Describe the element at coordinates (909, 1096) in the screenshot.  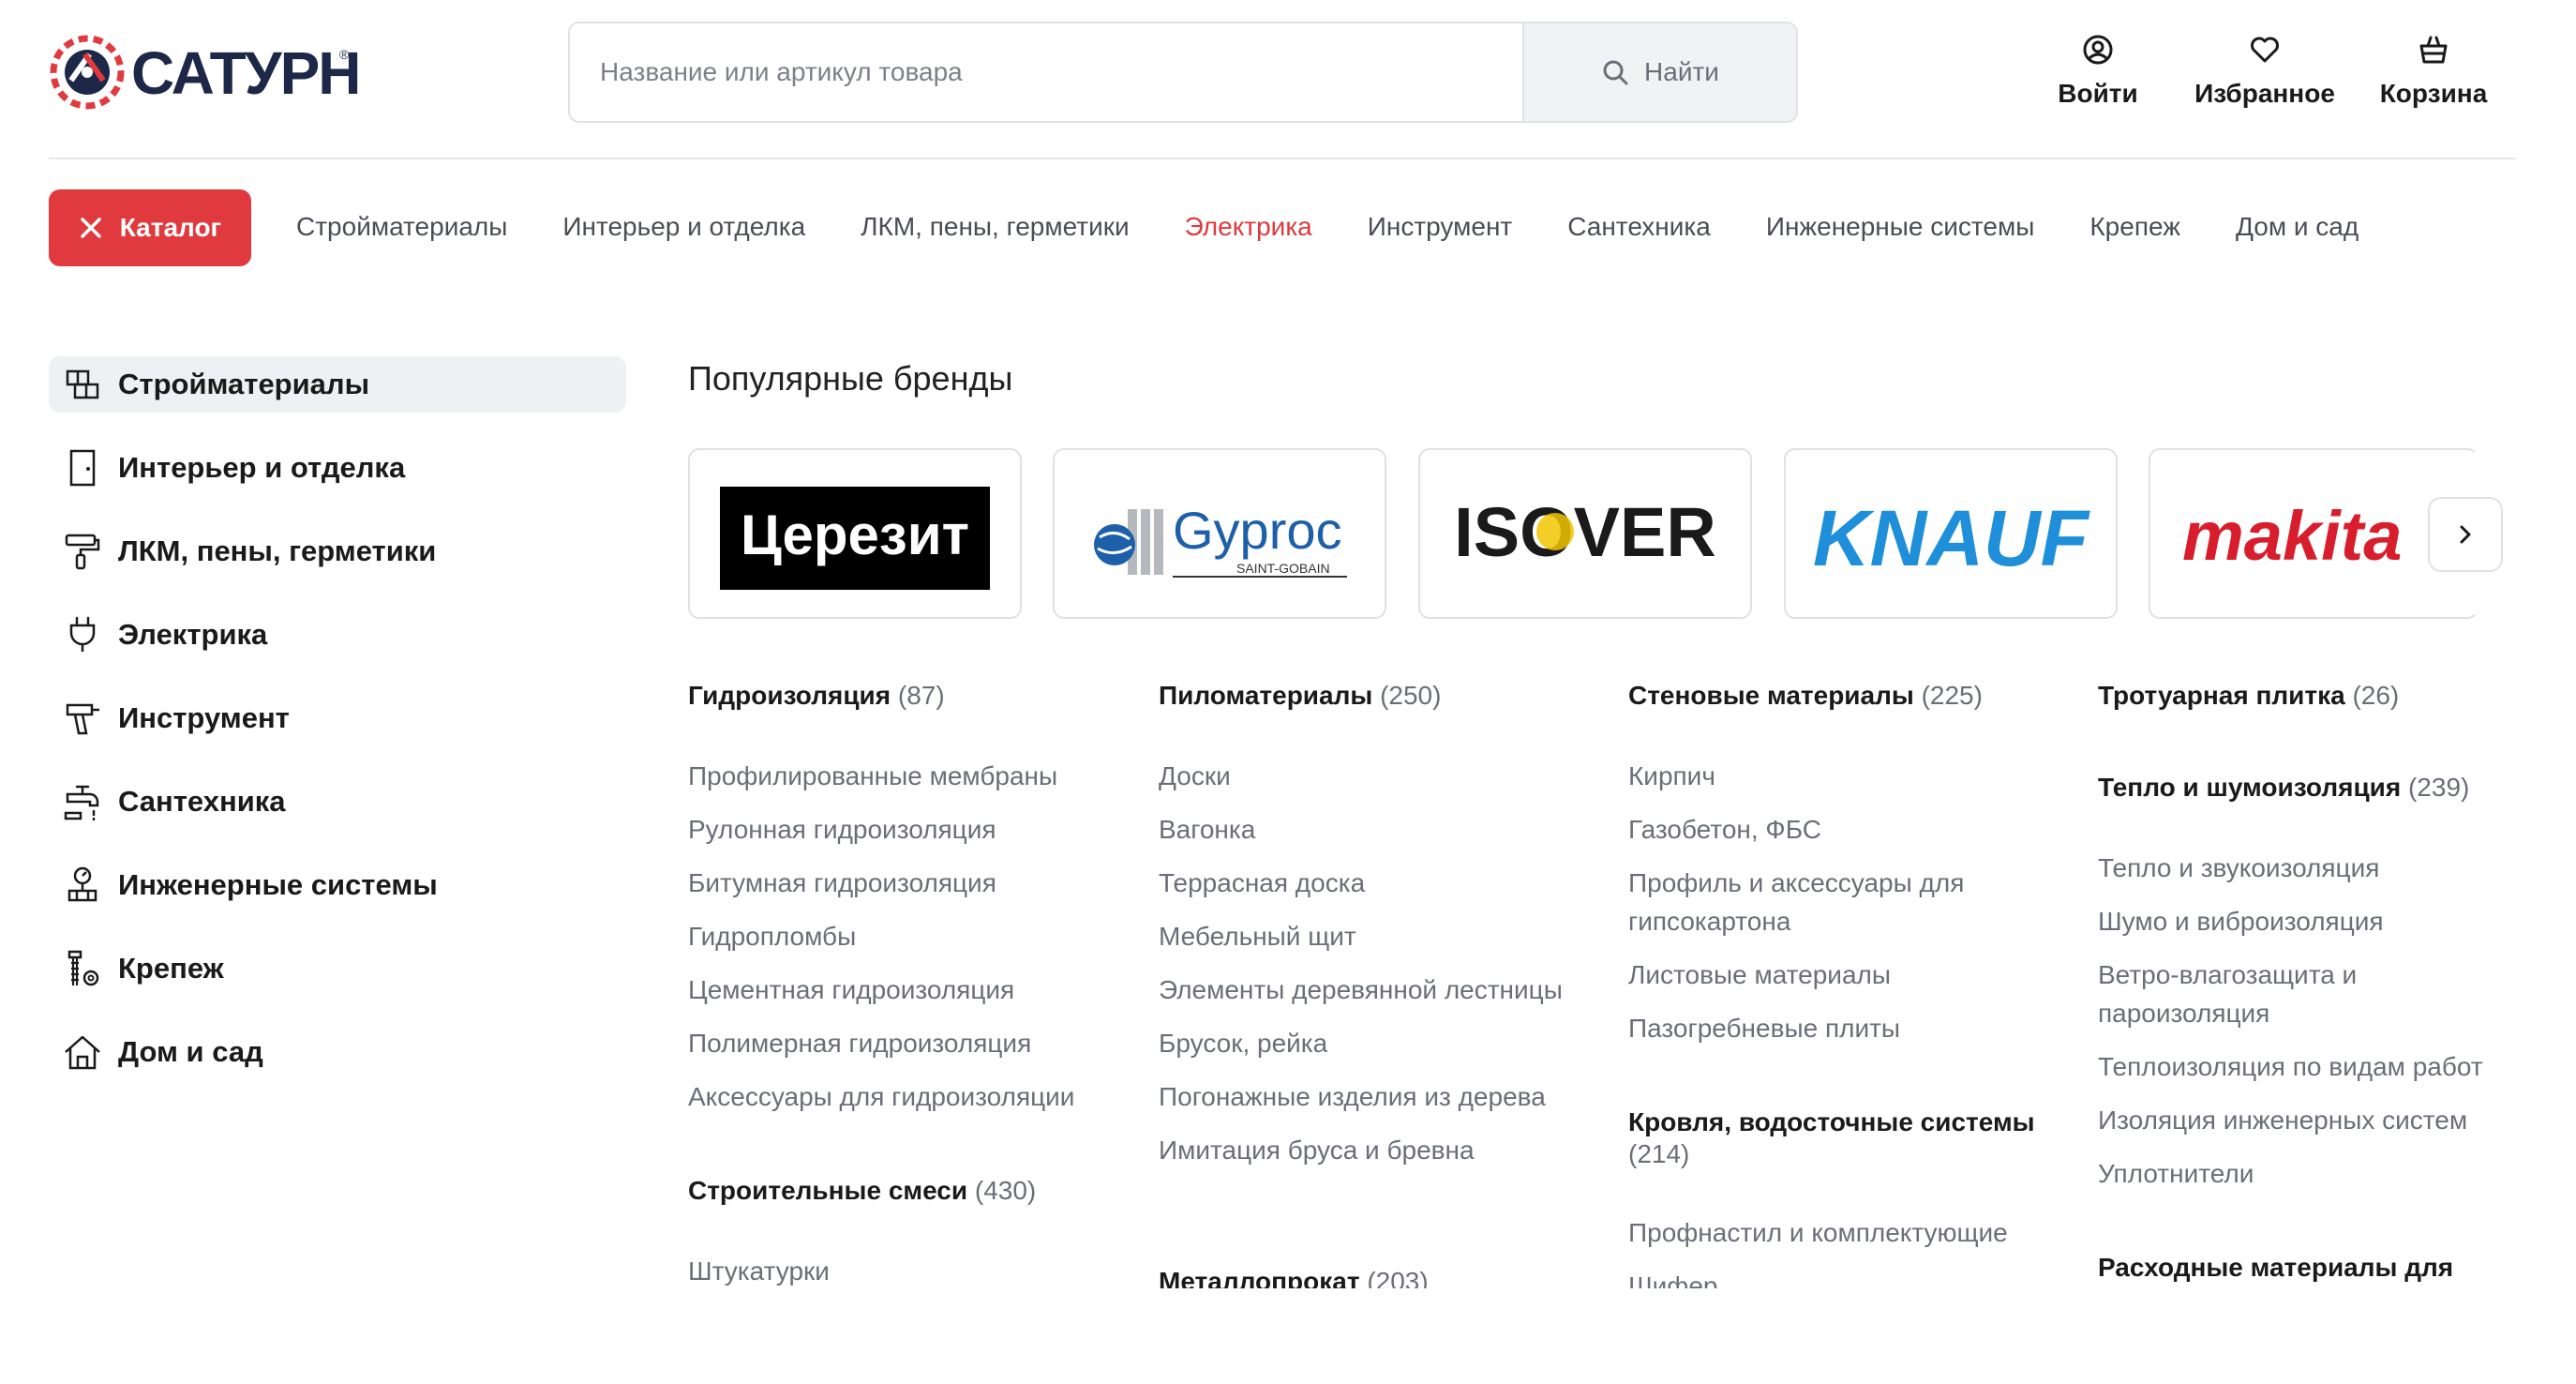
I see `subcategory-link: Аксессуары для гидроизоляции` at that location.